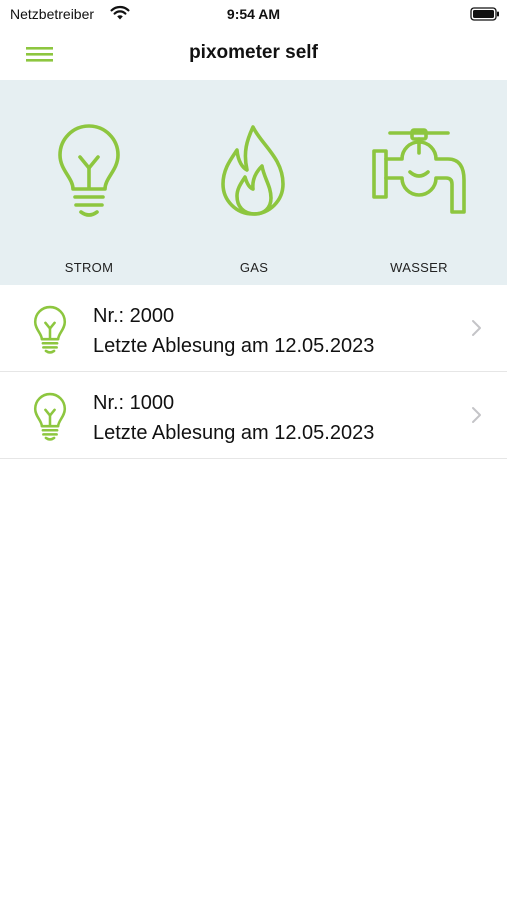 The image size is (507, 900). I want to click on category-gas: GAS, so click(254, 182).